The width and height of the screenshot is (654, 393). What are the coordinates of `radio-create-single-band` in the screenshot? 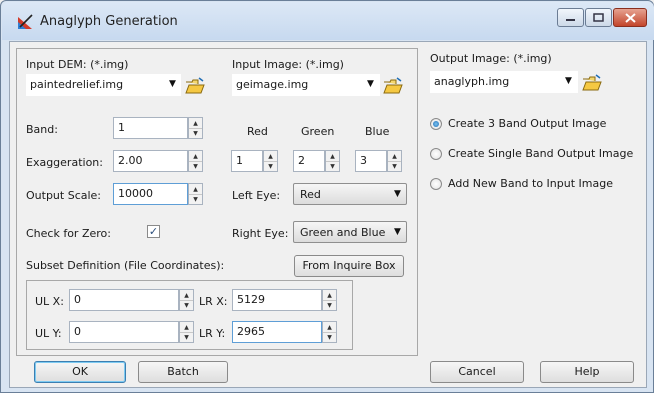 It's located at (436, 154).